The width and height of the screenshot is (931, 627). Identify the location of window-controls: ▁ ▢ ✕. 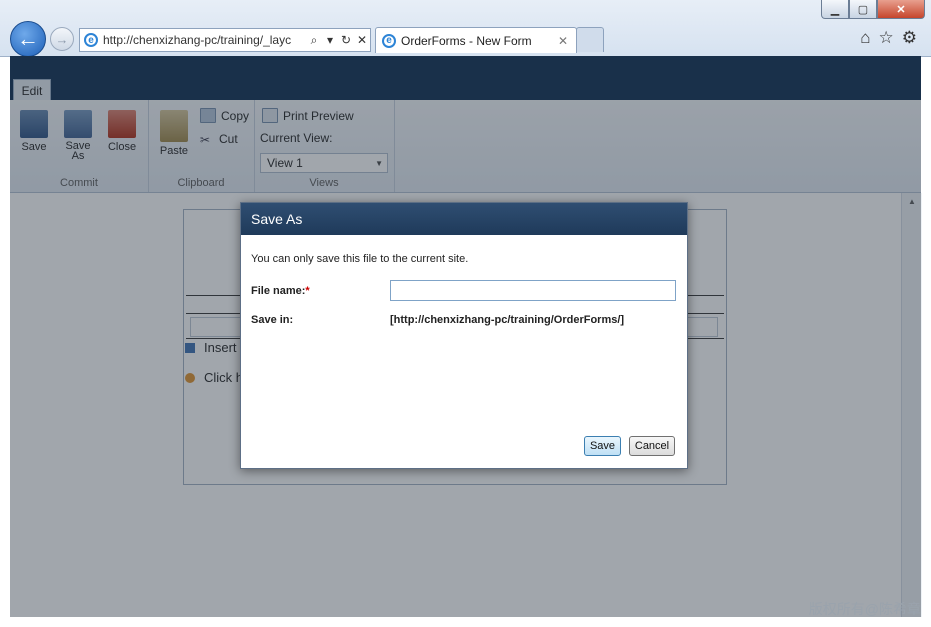
(873, 9).